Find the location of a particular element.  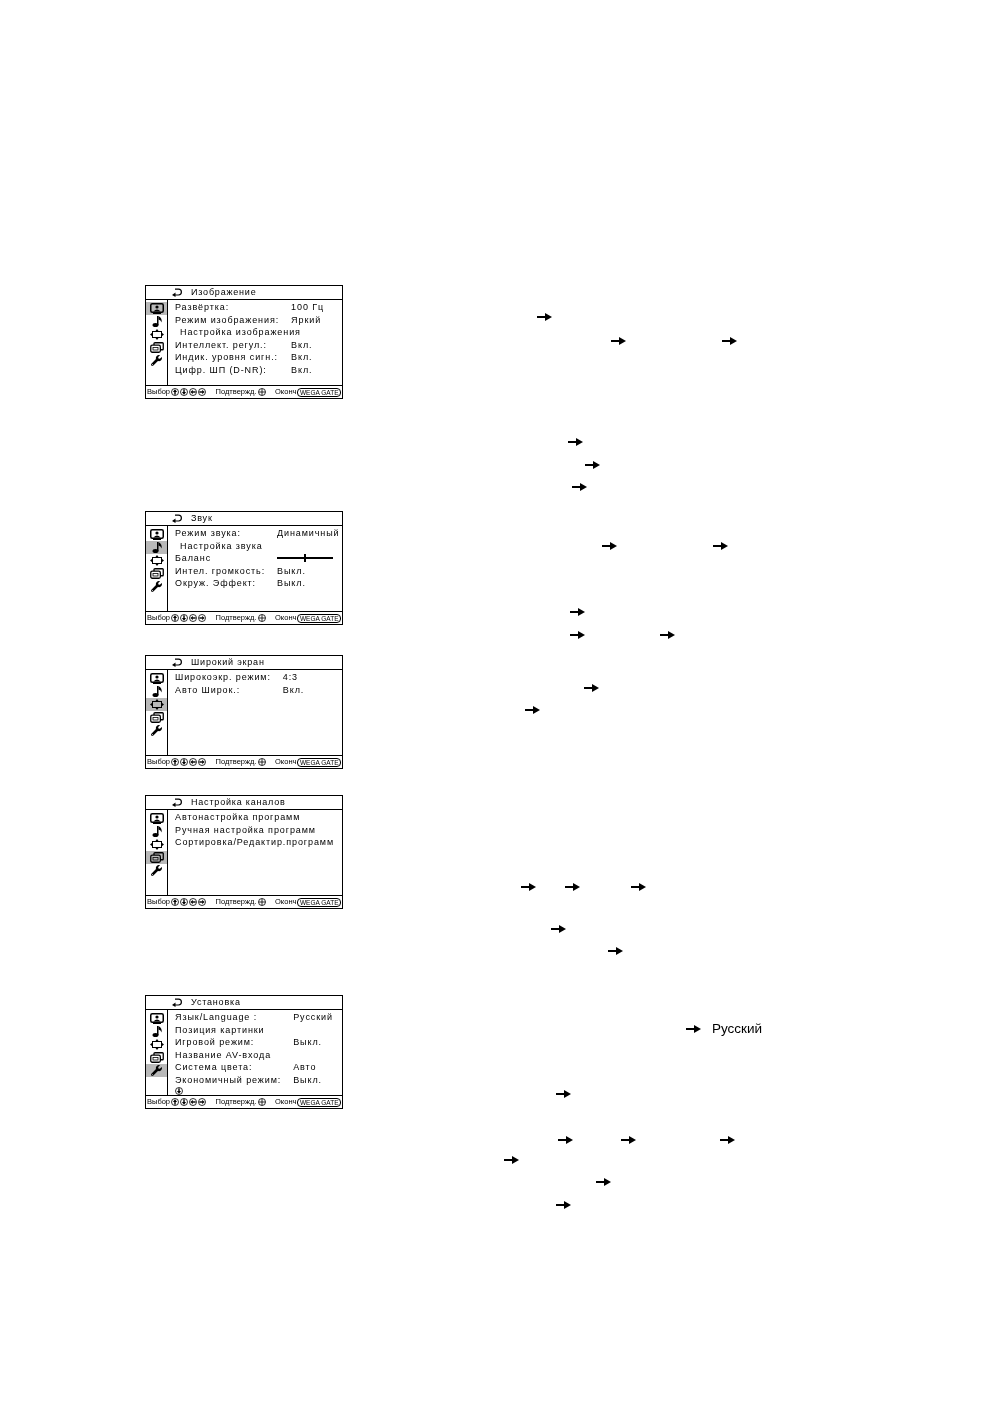

menu-command: Сортировка/Редактир.программ is located at coordinates (254, 842).